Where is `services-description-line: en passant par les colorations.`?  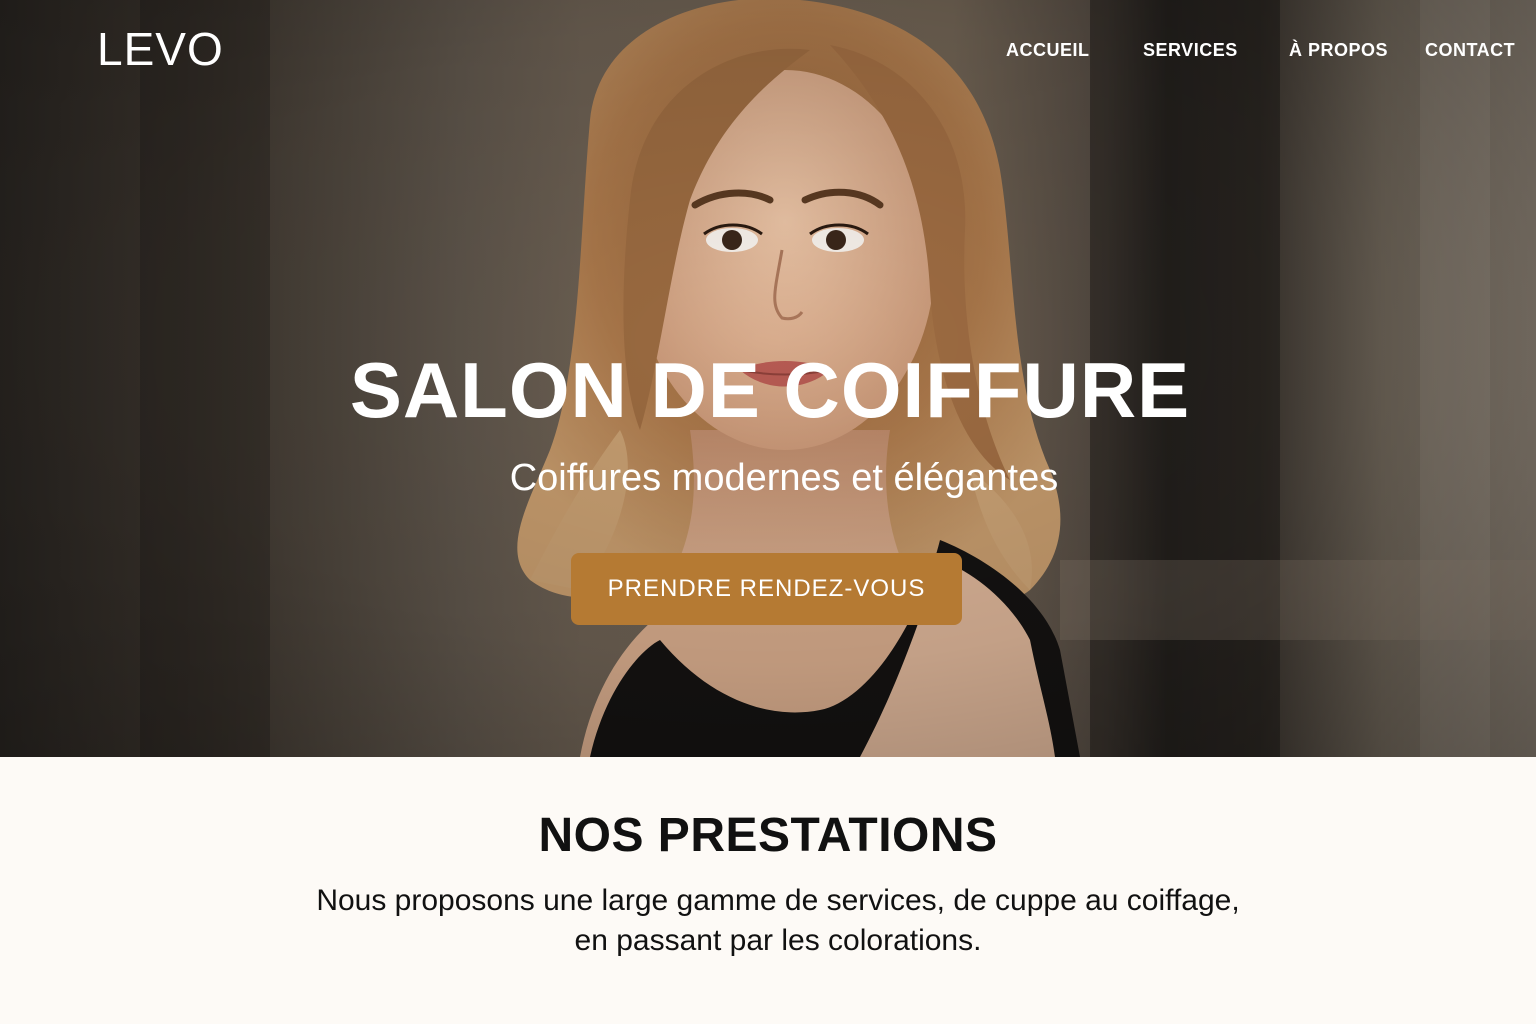 services-description-line: en passant par les colorations. is located at coordinates (778, 940).